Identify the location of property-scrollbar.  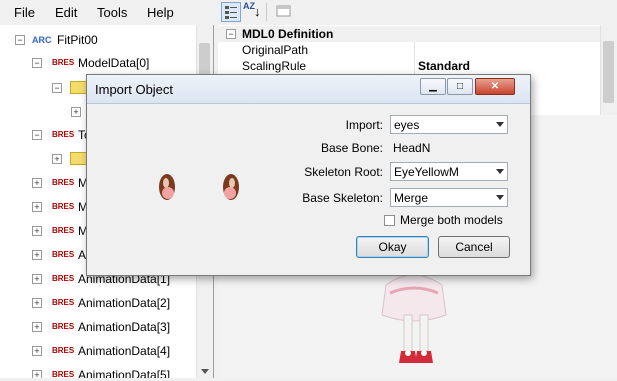
(608, 70).